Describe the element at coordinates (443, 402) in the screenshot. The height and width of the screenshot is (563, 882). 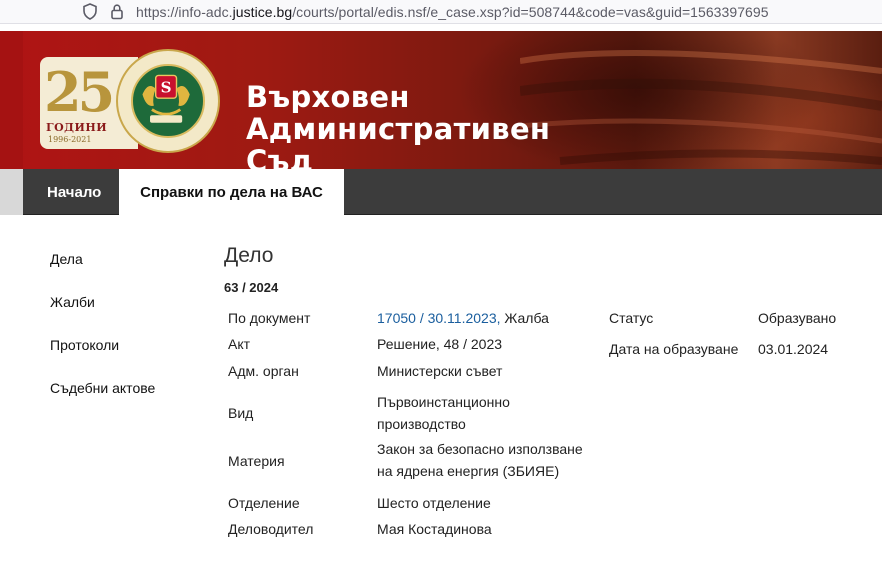
I see `value-kind-line-1: Първоинстанционно` at that location.